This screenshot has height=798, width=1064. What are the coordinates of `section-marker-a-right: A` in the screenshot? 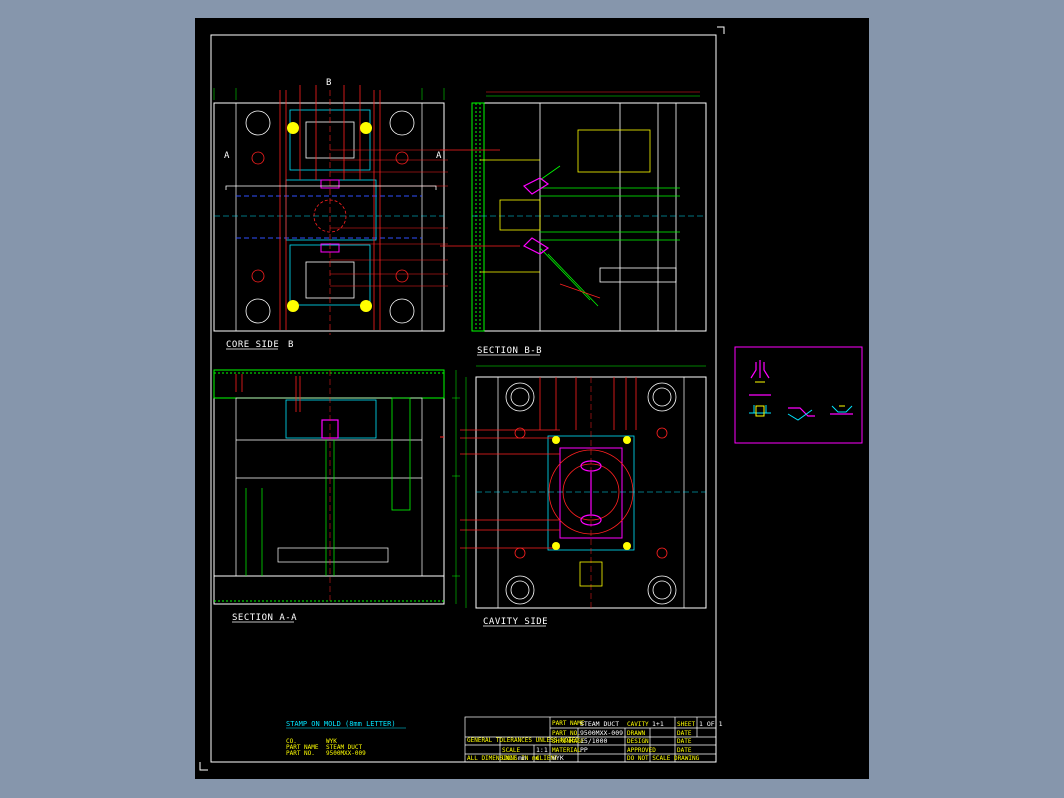 It's located at (439, 156).